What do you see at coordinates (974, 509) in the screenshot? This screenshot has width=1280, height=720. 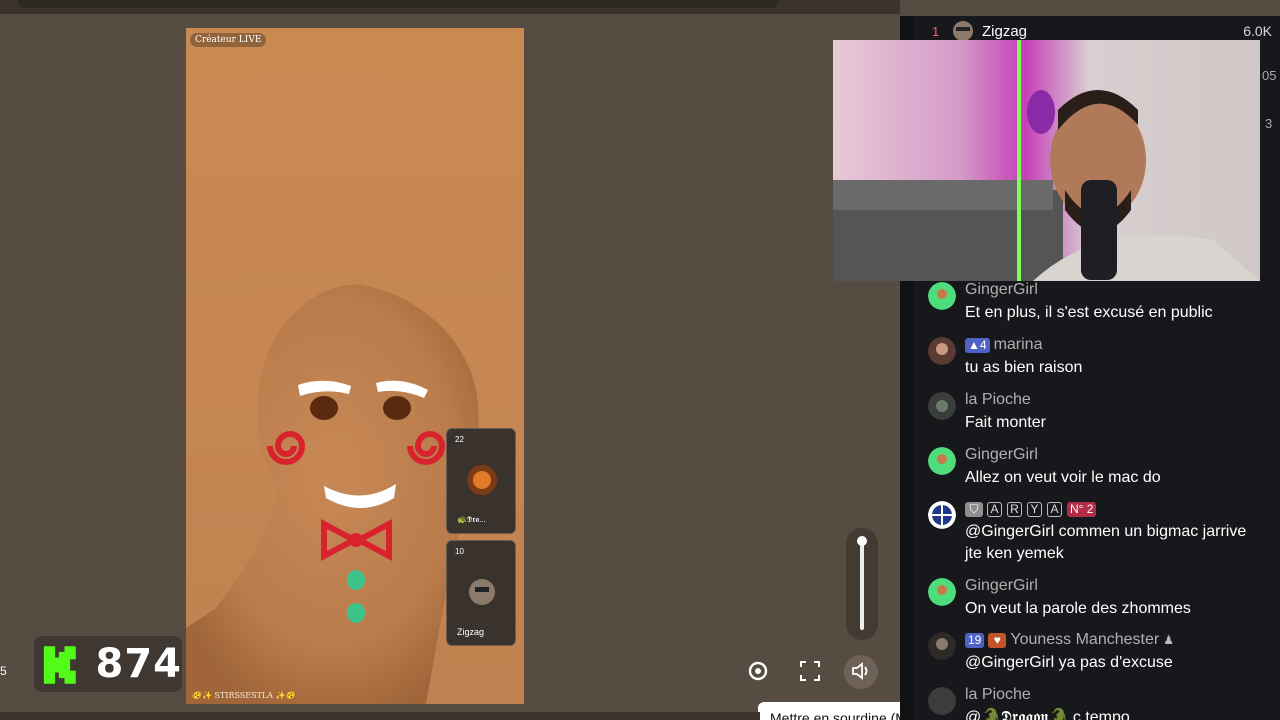 I see `shield-badge-icon: ⛉` at bounding box center [974, 509].